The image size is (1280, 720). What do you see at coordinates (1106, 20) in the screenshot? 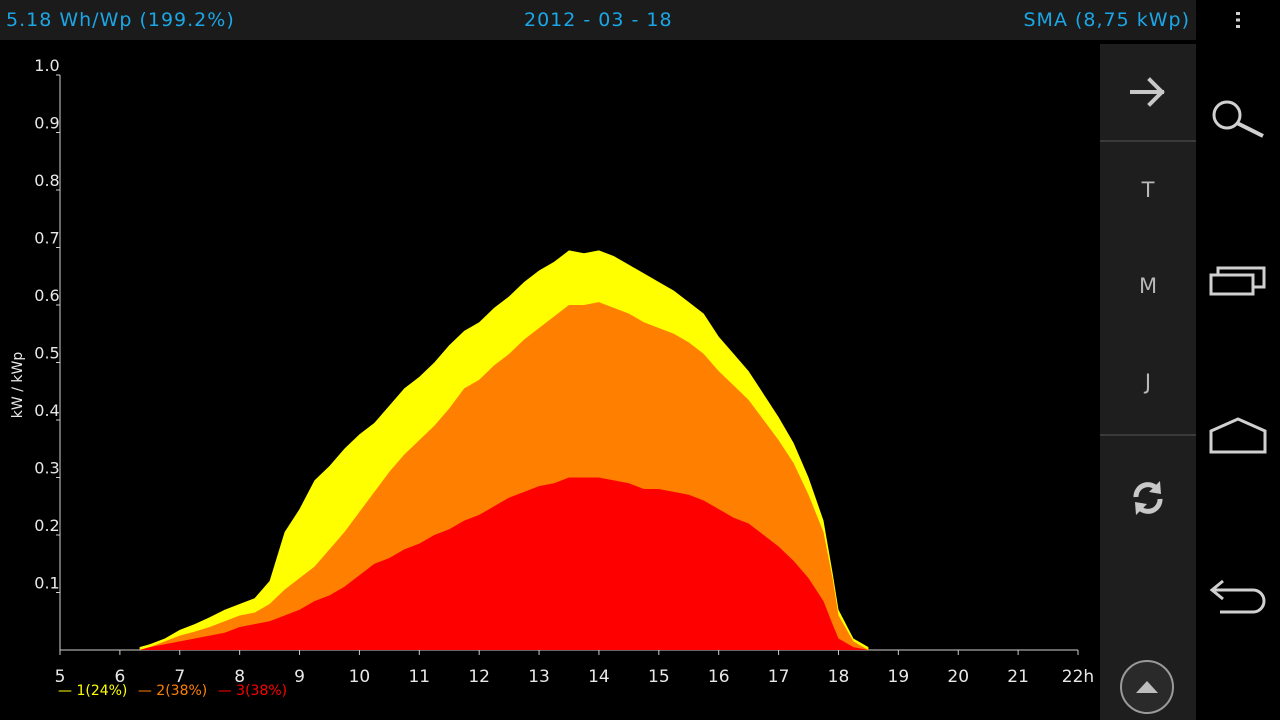
I see `system-name: SMA (8,75 kWp)` at bounding box center [1106, 20].